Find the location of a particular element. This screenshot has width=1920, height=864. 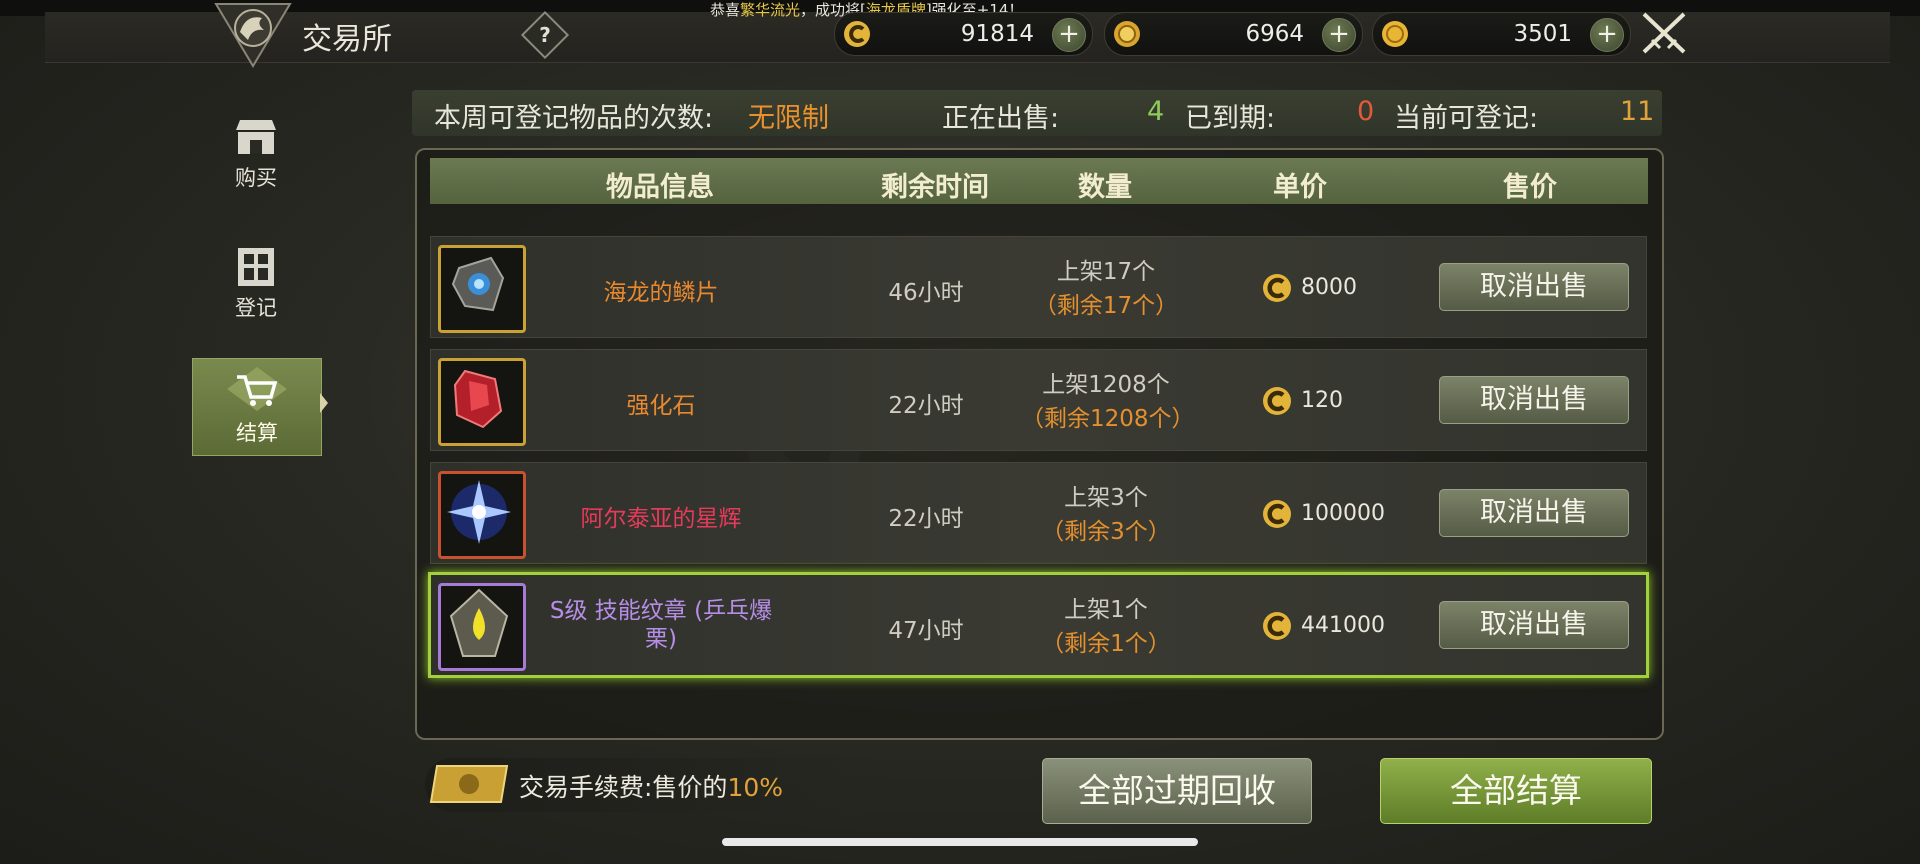

item-name: 海龙的鳞片 is located at coordinates (661, 293).